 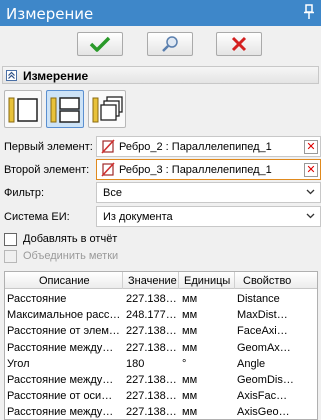 I want to click on close-icon, so click(x=239, y=44).